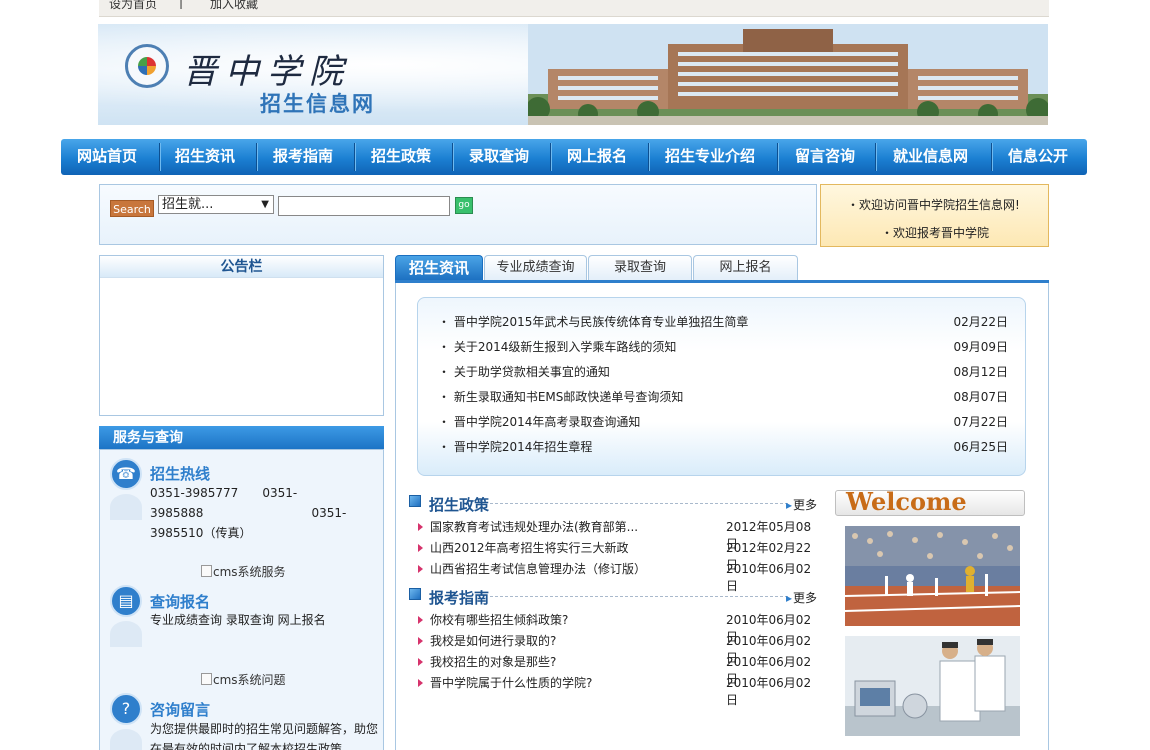 Image resolution: width=1150 pixels, height=750 pixels. Describe the element at coordinates (511, 682) in the screenshot. I see `guide-item-title: 晋中学院属于什么性质的学院?` at that location.